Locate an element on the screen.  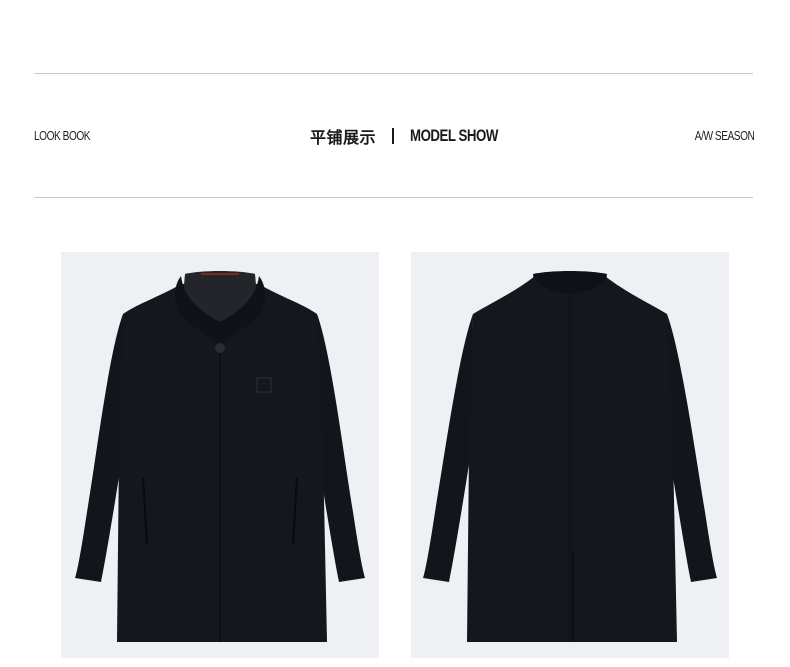
season-label: A/W SEASON is located at coordinates (724, 135).